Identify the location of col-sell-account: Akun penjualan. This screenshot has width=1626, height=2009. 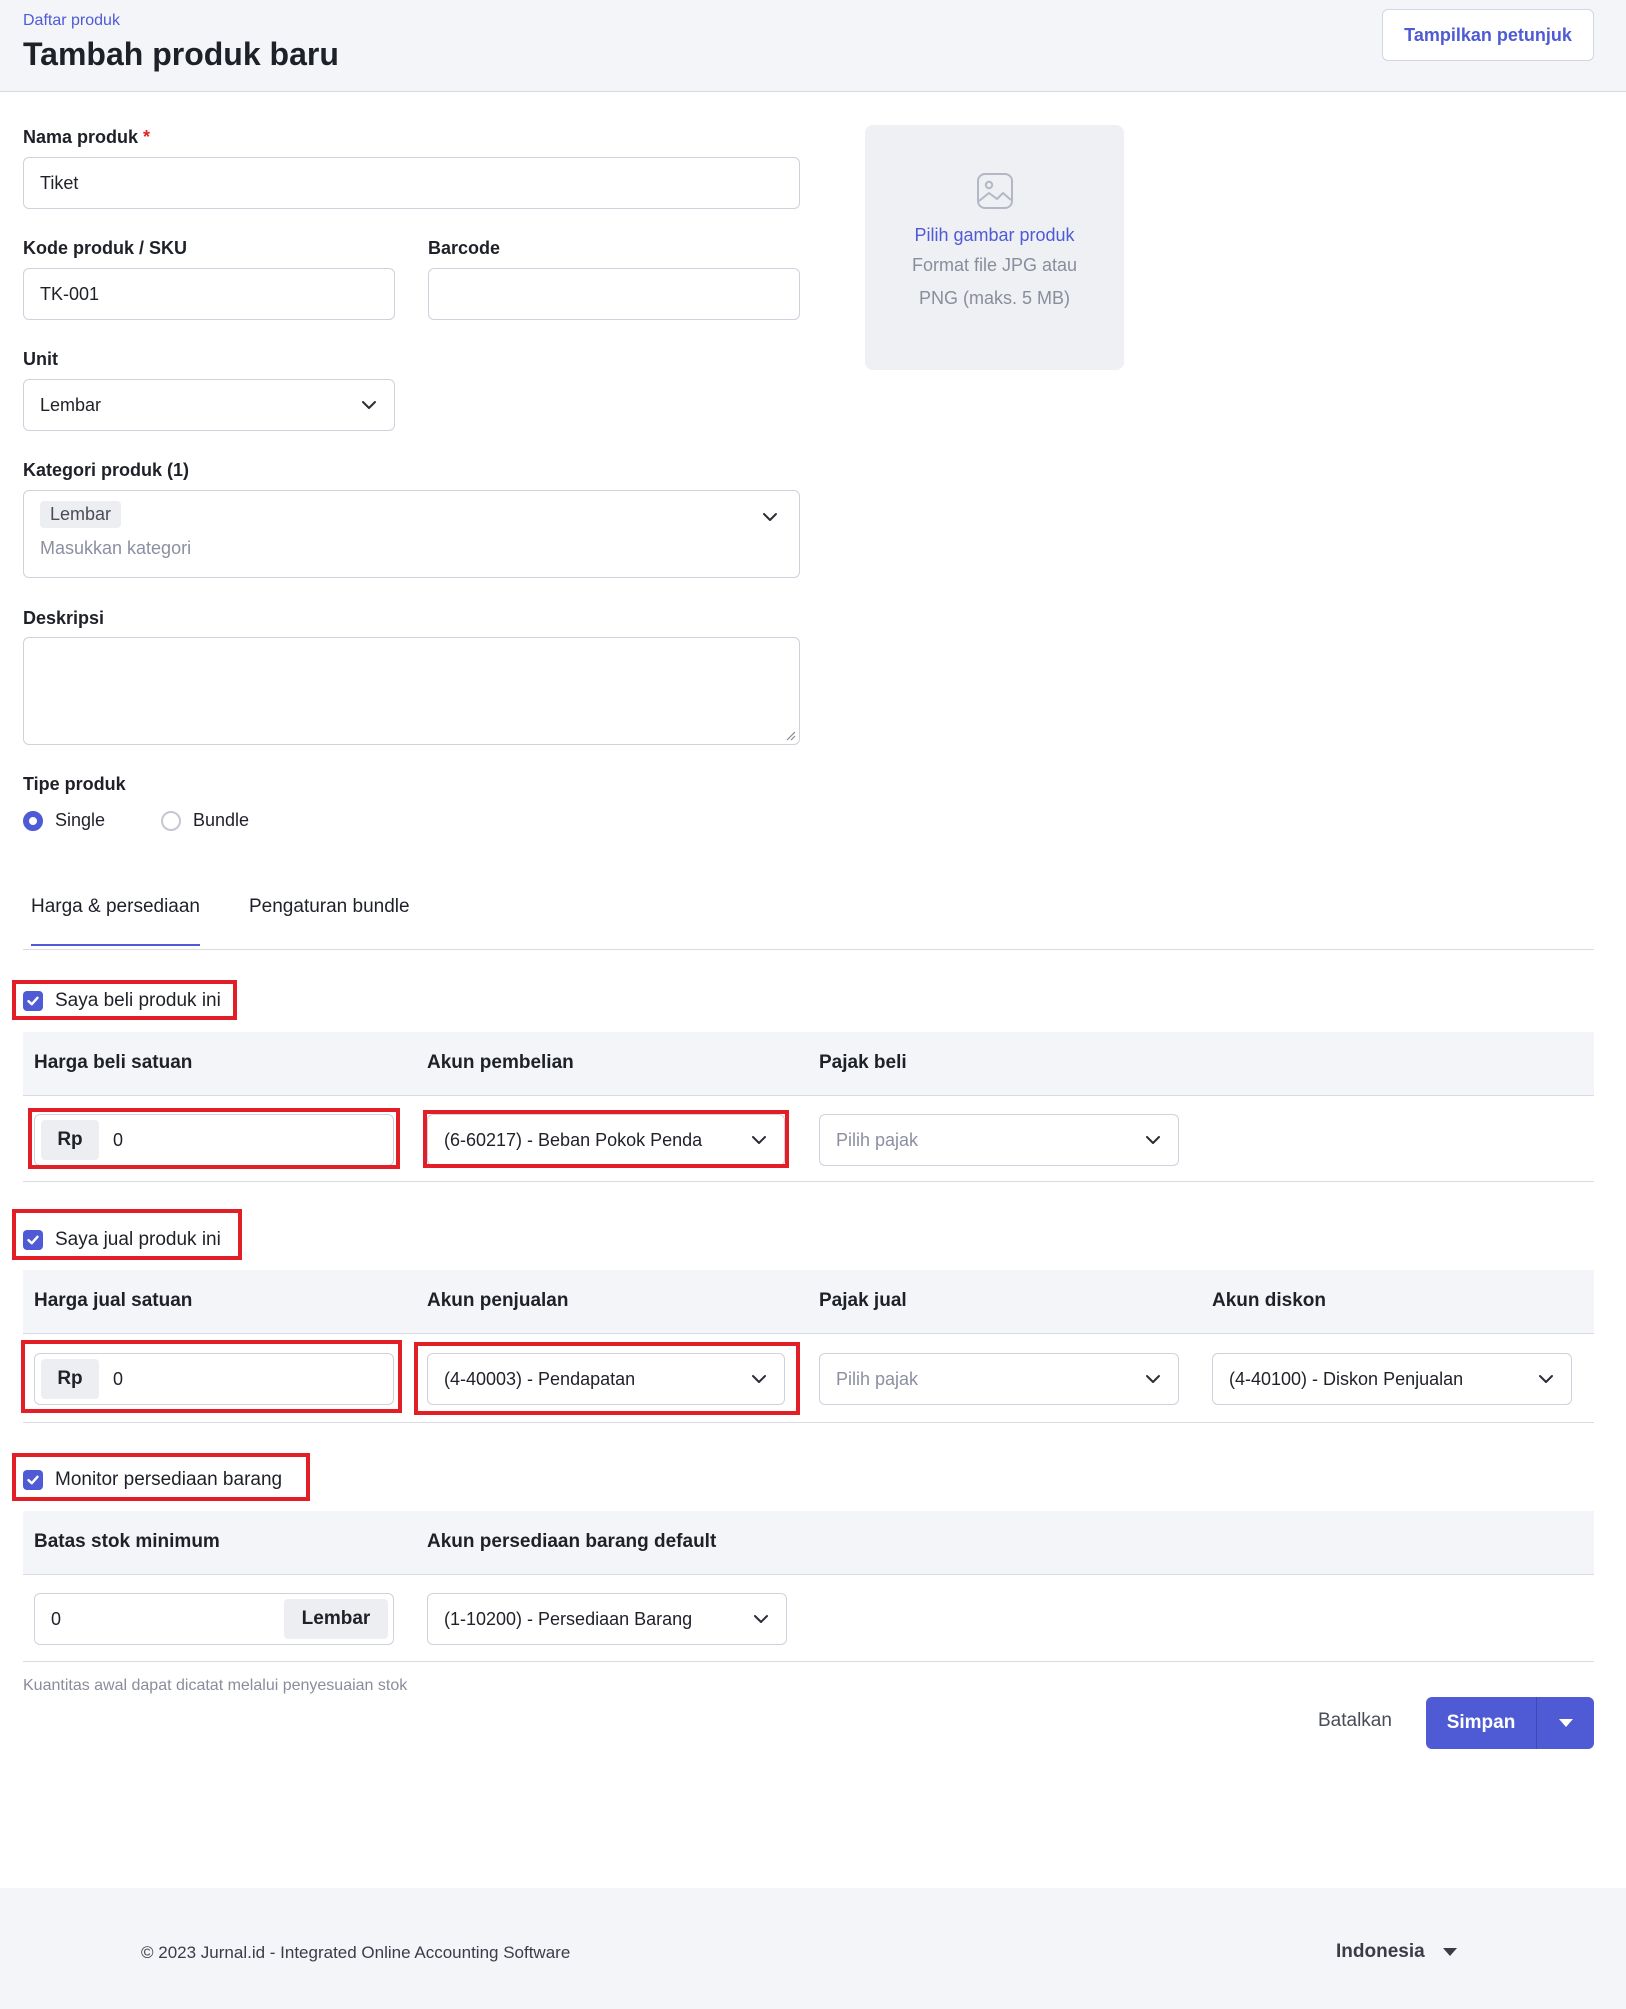
(498, 1300).